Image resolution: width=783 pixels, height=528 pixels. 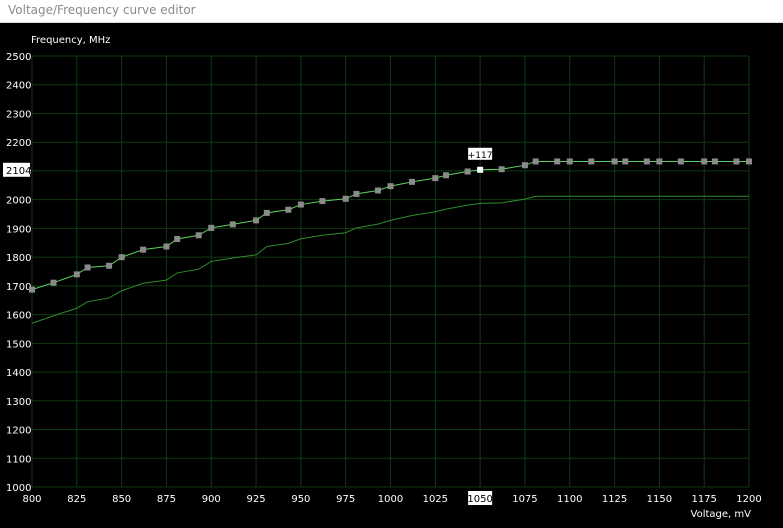 What do you see at coordinates (18, 287) in the screenshot?
I see `y-tick-label: 1700` at bounding box center [18, 287].